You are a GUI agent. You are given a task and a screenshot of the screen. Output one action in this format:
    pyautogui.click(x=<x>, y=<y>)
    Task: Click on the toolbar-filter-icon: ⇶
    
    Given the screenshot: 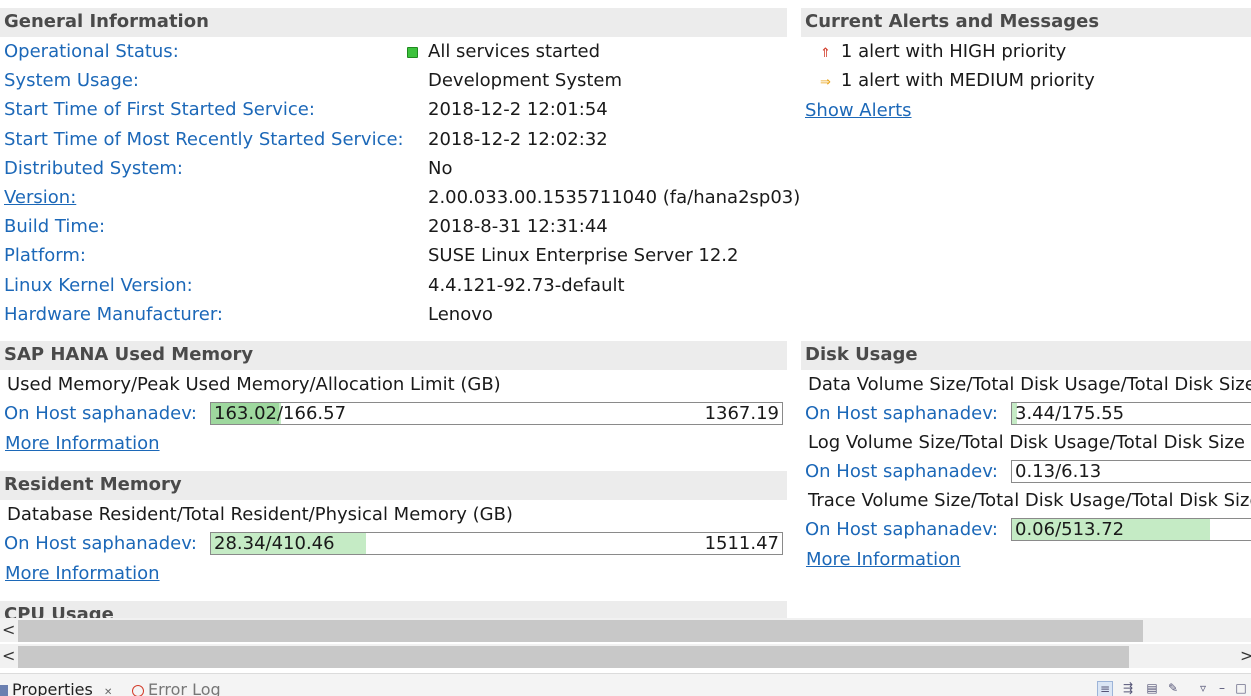 What is the action you would take?
    pyautogui.click(x=1128, y=688)
    